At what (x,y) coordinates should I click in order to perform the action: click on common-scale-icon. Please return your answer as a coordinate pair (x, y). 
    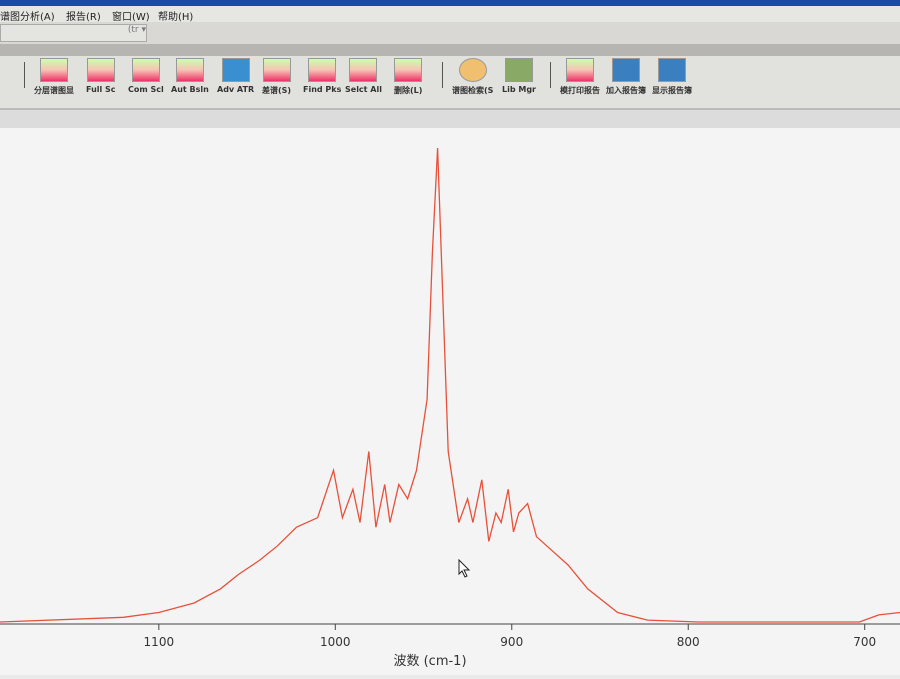
    Looking at the image, I should click on (145, 70).